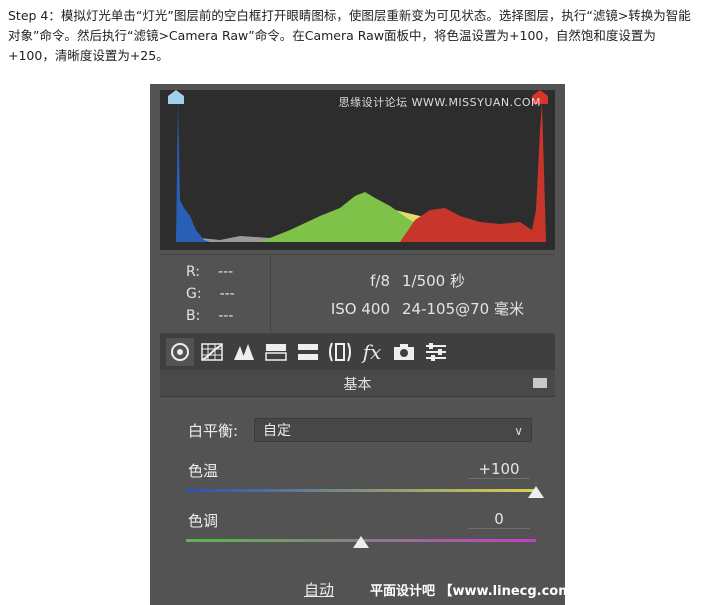 Image resolution: width=706 pixels, height=605 pixels. What do you see at coordinates (227, 294) in the screenshot?
I see `g-value: ---` at bounding box center [227, 294].